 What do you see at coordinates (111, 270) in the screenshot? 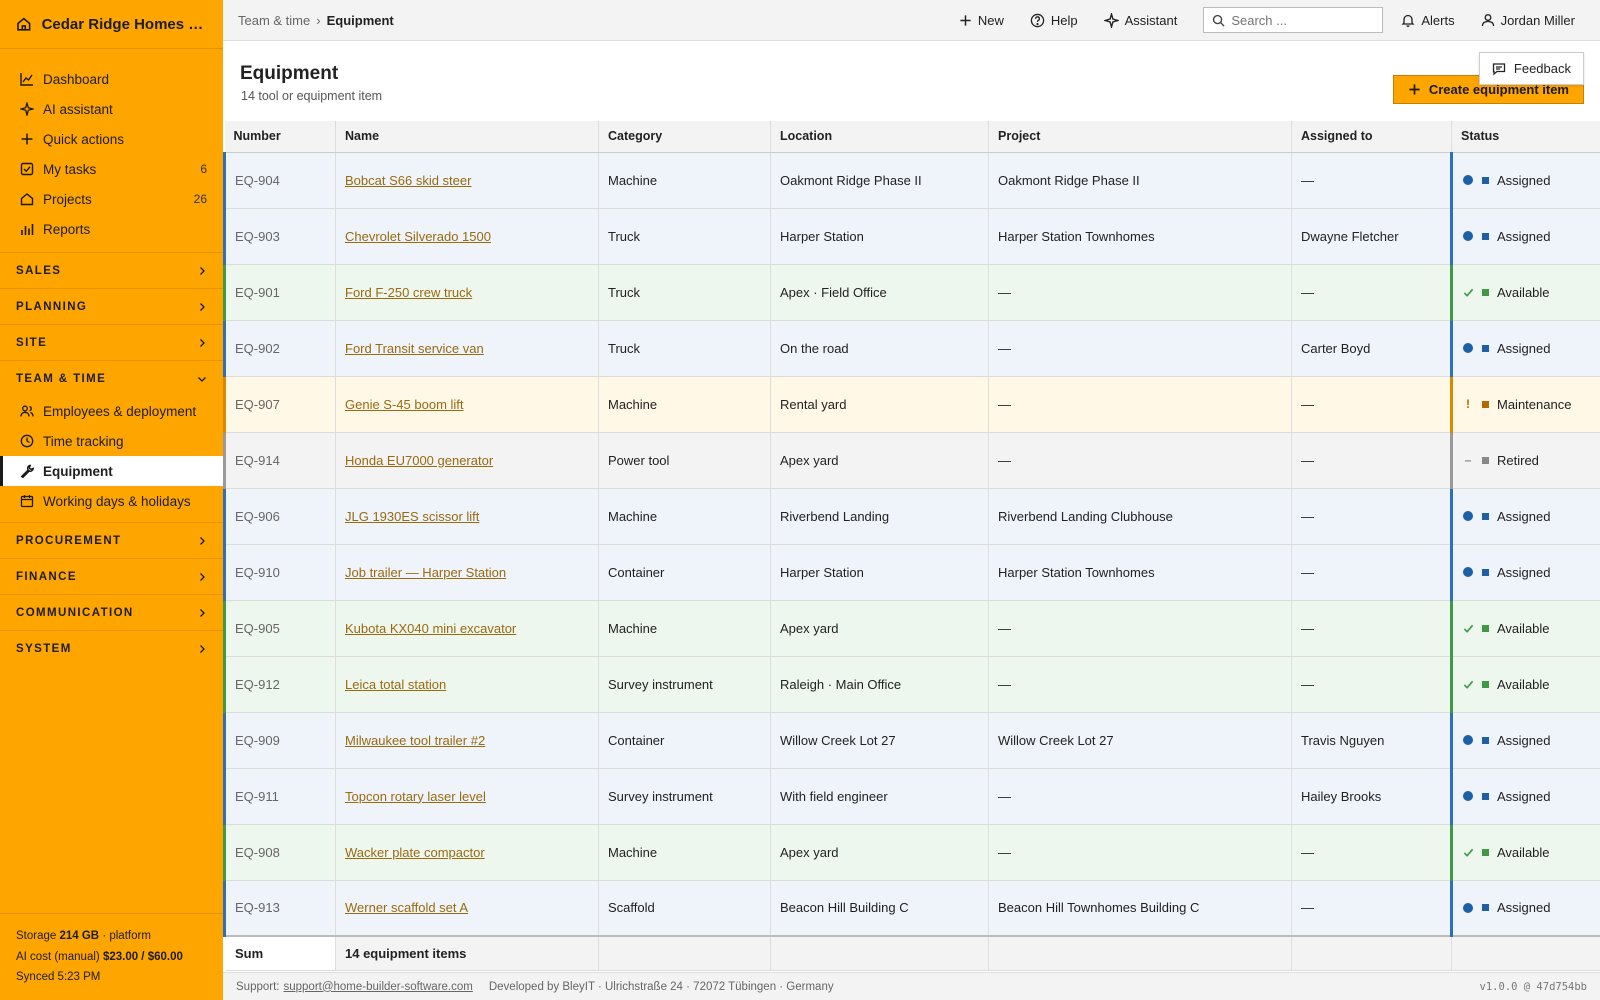
I see `group-sales: SALES` at bounding box center [111, 270].